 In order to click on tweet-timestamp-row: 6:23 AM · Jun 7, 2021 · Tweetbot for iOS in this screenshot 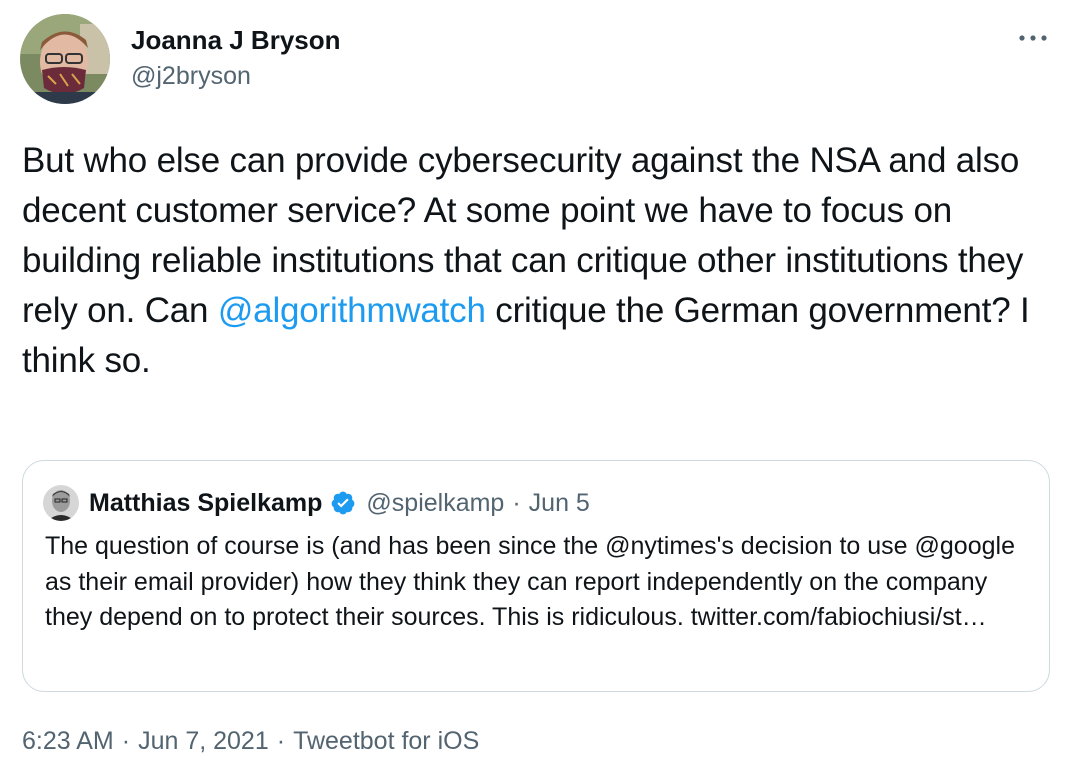, I will do `click(250, 741)`.